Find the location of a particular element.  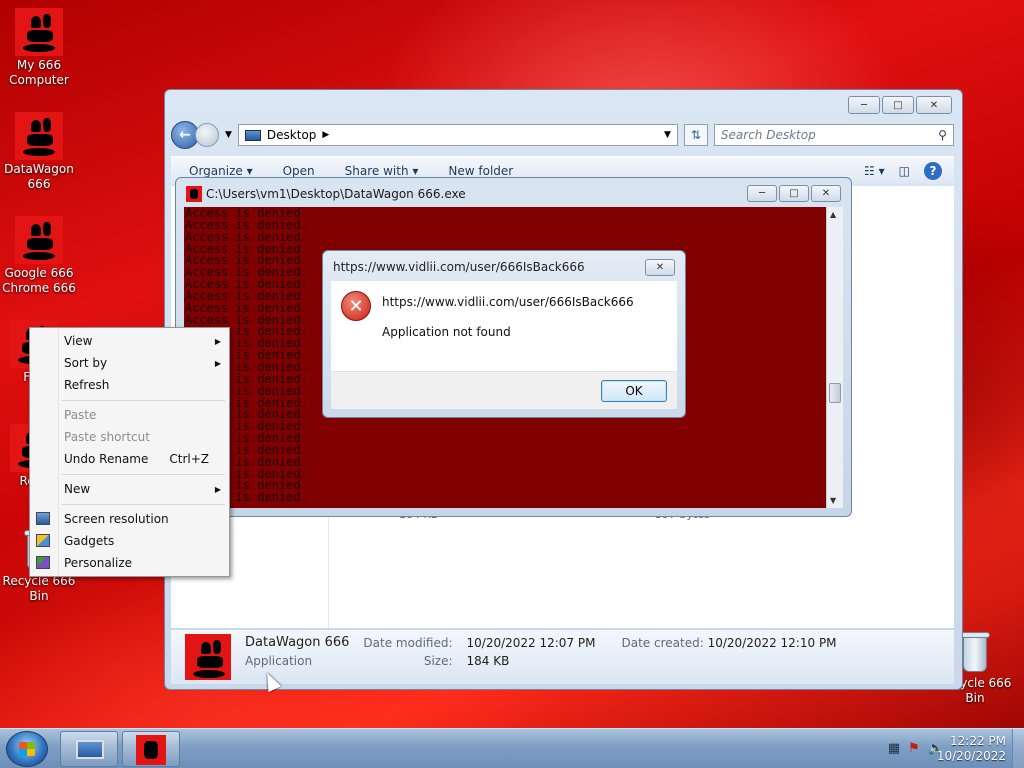

explorer-navbar: ← ▼ Desktop ▶ ▼ ⇅ Search Desktop ⚲ is located at coordinates (562, 135).